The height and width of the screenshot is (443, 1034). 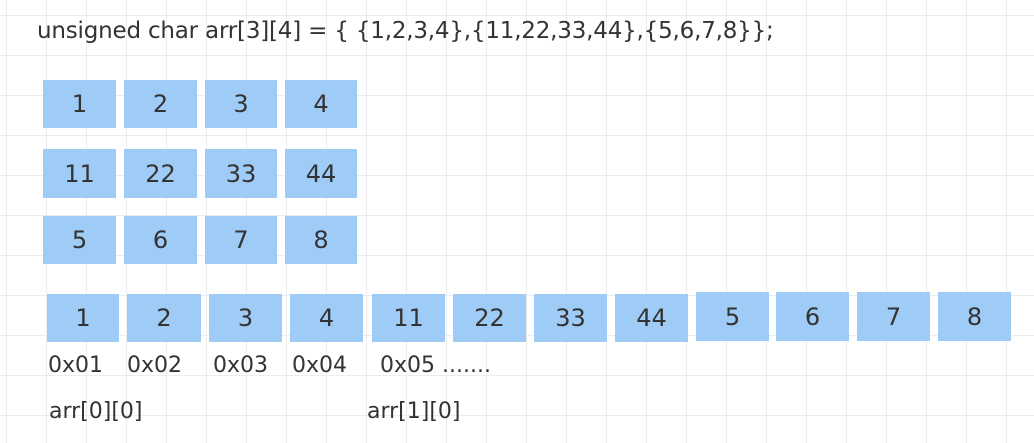 What do you see at coordinates (241, 104) in the screenshot?
I see `grid-cell-r0c2: 3` at bounding box center [241, 104].